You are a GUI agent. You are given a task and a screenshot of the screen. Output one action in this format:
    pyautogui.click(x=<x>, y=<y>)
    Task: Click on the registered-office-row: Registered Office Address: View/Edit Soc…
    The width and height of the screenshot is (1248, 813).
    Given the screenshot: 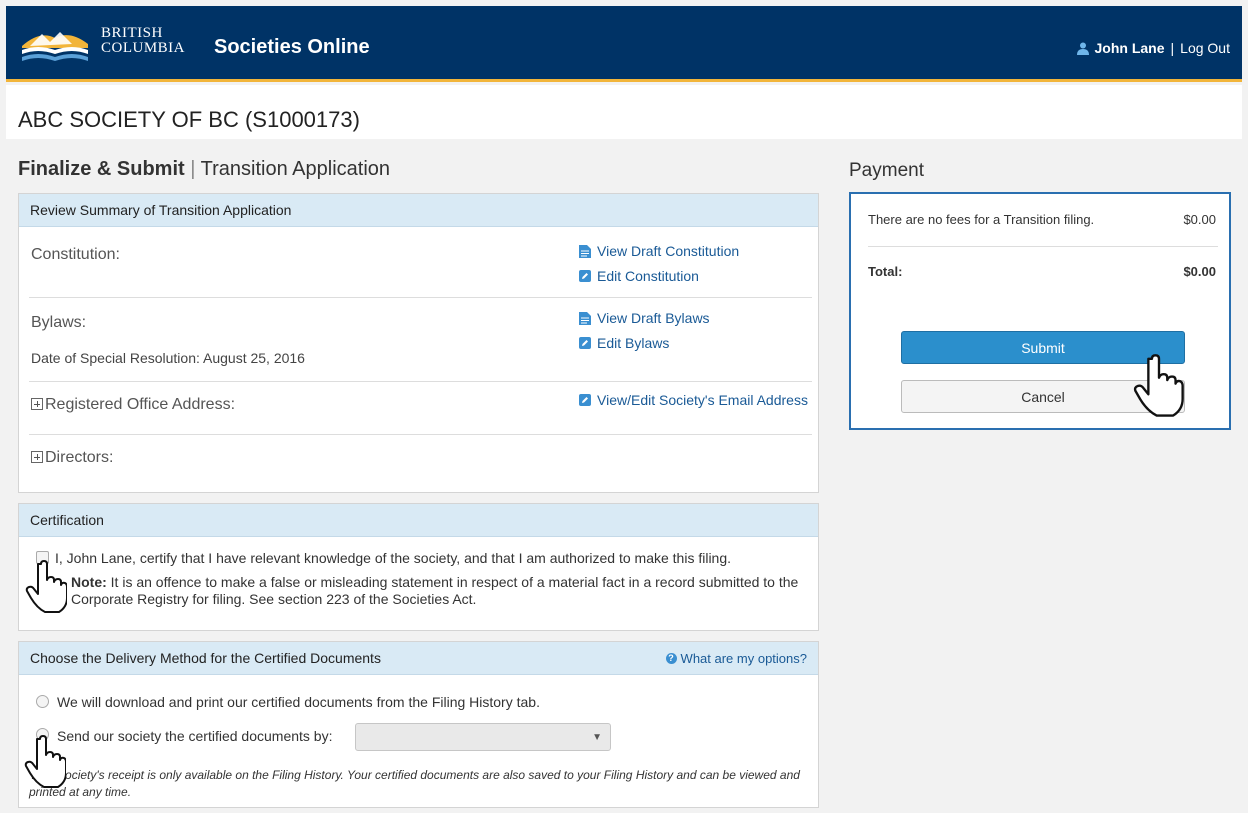 What is the action you would take?
    pyautogui.click(x=420, y=408)
    